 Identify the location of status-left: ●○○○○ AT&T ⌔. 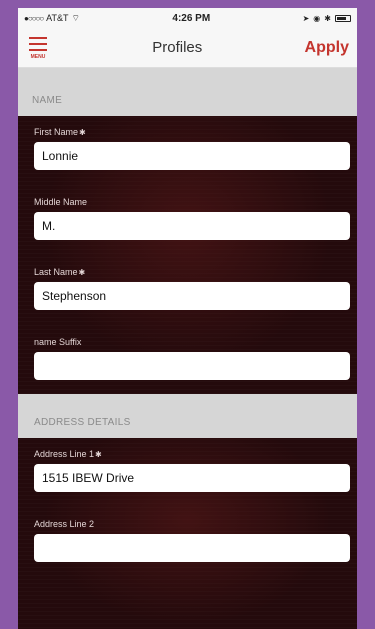
(52, 18).